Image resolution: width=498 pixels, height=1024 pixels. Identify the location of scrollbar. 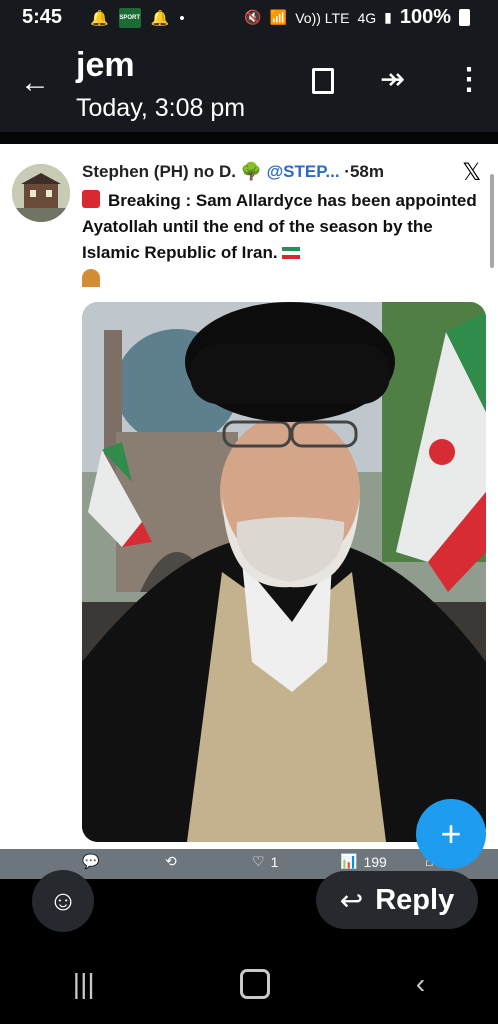
(492, 221).